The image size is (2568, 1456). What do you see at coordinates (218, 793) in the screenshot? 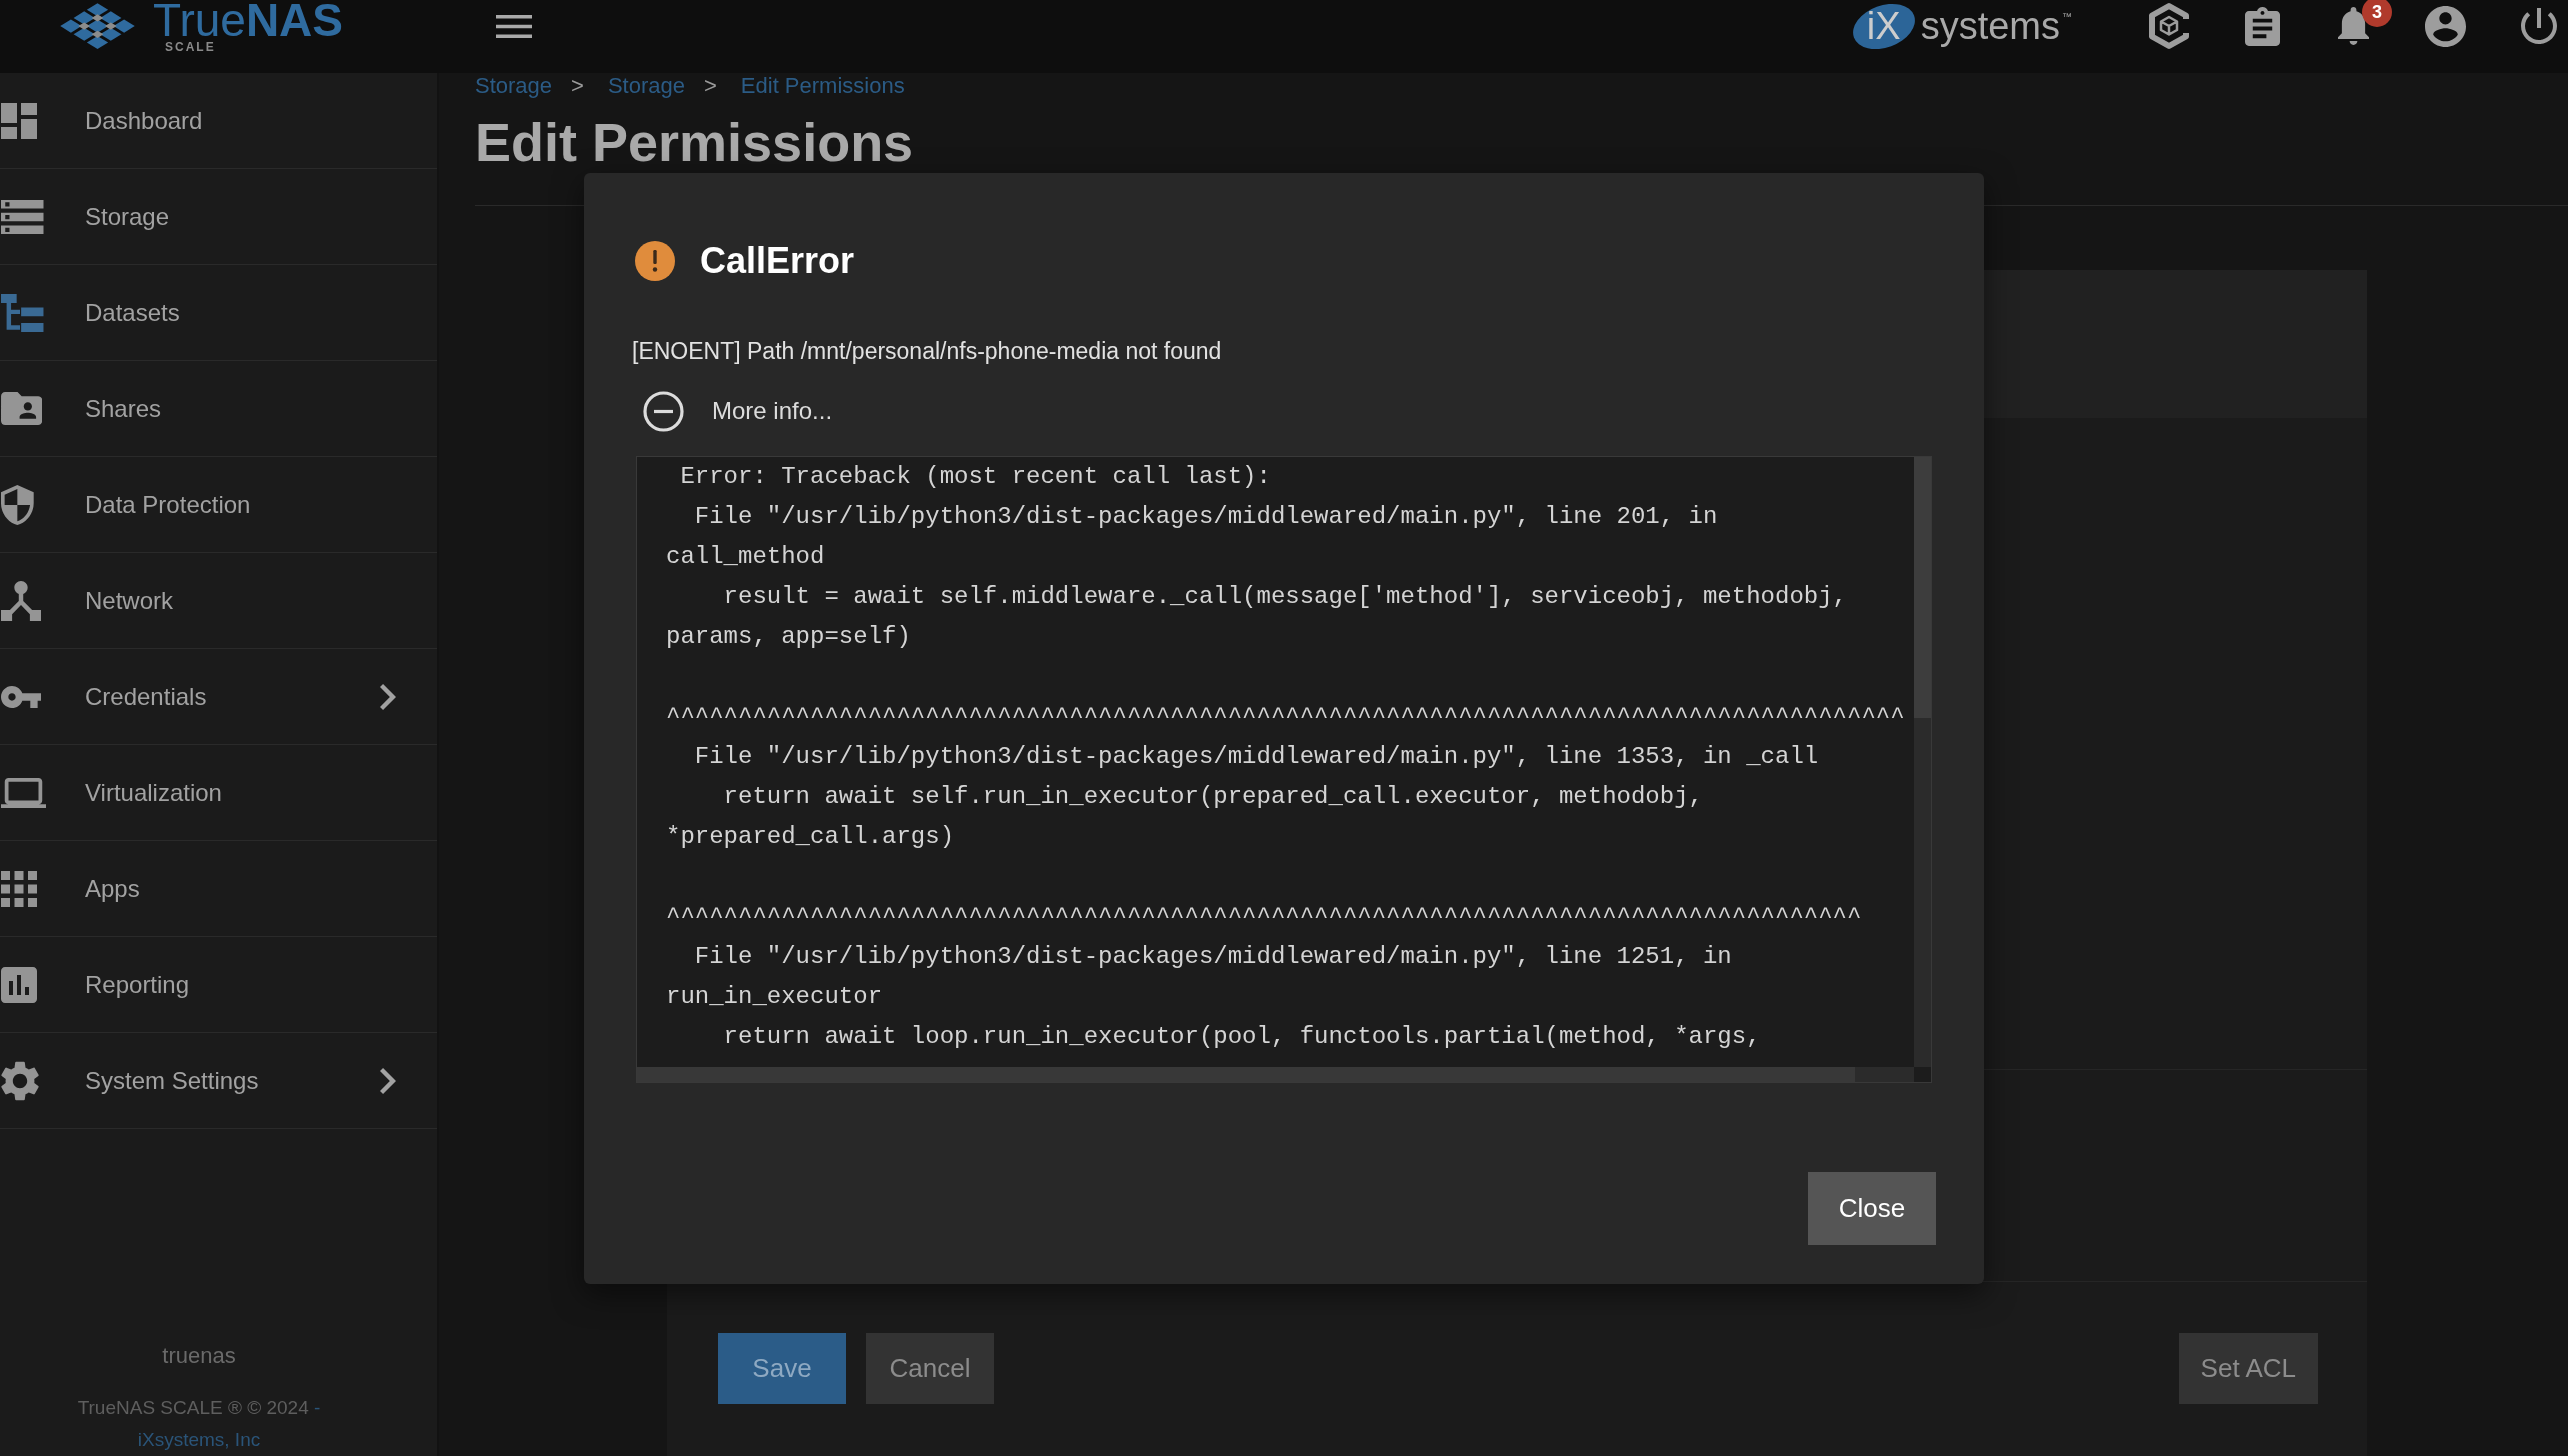
I see `sidebar-item: Virtualization` at bounding box center [218, 793].